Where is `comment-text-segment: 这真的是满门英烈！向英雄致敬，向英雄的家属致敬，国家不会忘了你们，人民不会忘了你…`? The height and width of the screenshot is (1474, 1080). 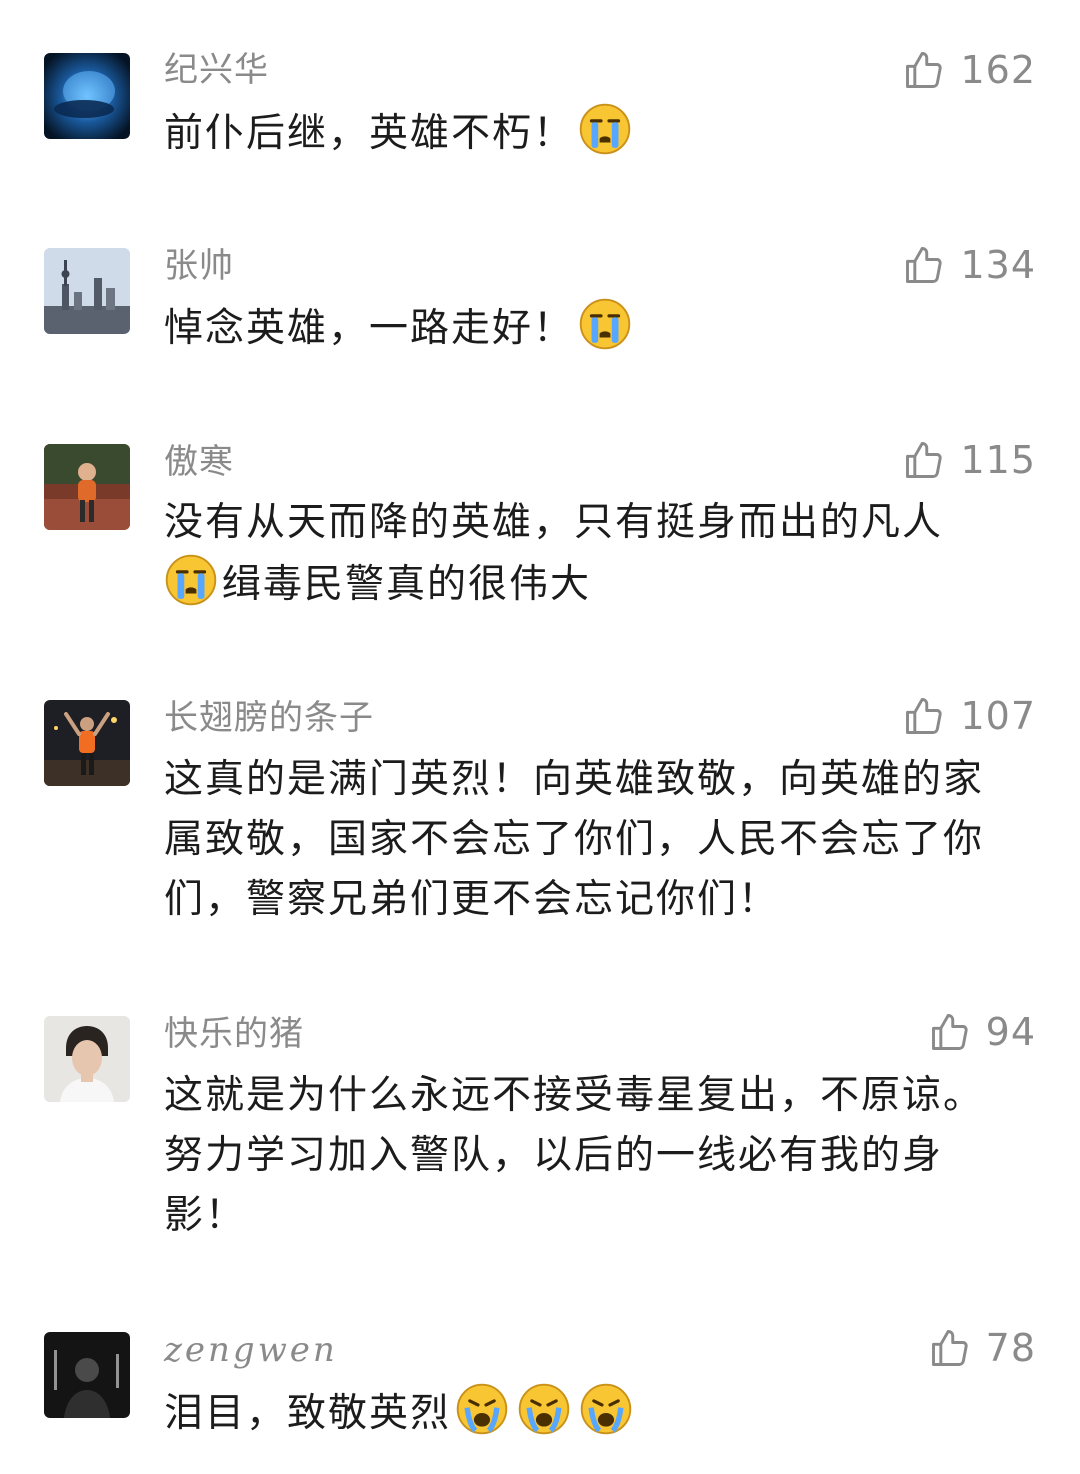 comment-text-segment: 这真的是满门英烈！向英雄致敬，向英雄的家属致敬，国家不会忘了你们，人民不会忘了你… is located at coordinates (574, 839).